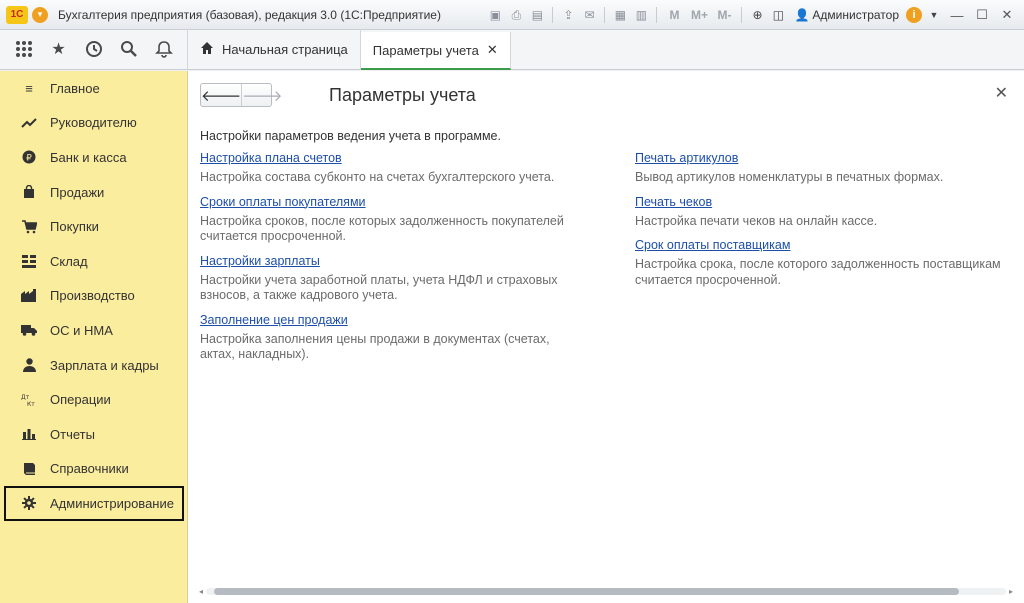 The image size is (1024, 603). I want to click on sidebar-item-label: ОС и НМА, so click(81, 330).